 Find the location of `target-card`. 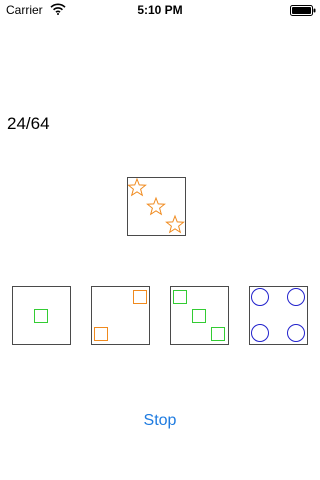

target-card is located at coordinates (156, 206).